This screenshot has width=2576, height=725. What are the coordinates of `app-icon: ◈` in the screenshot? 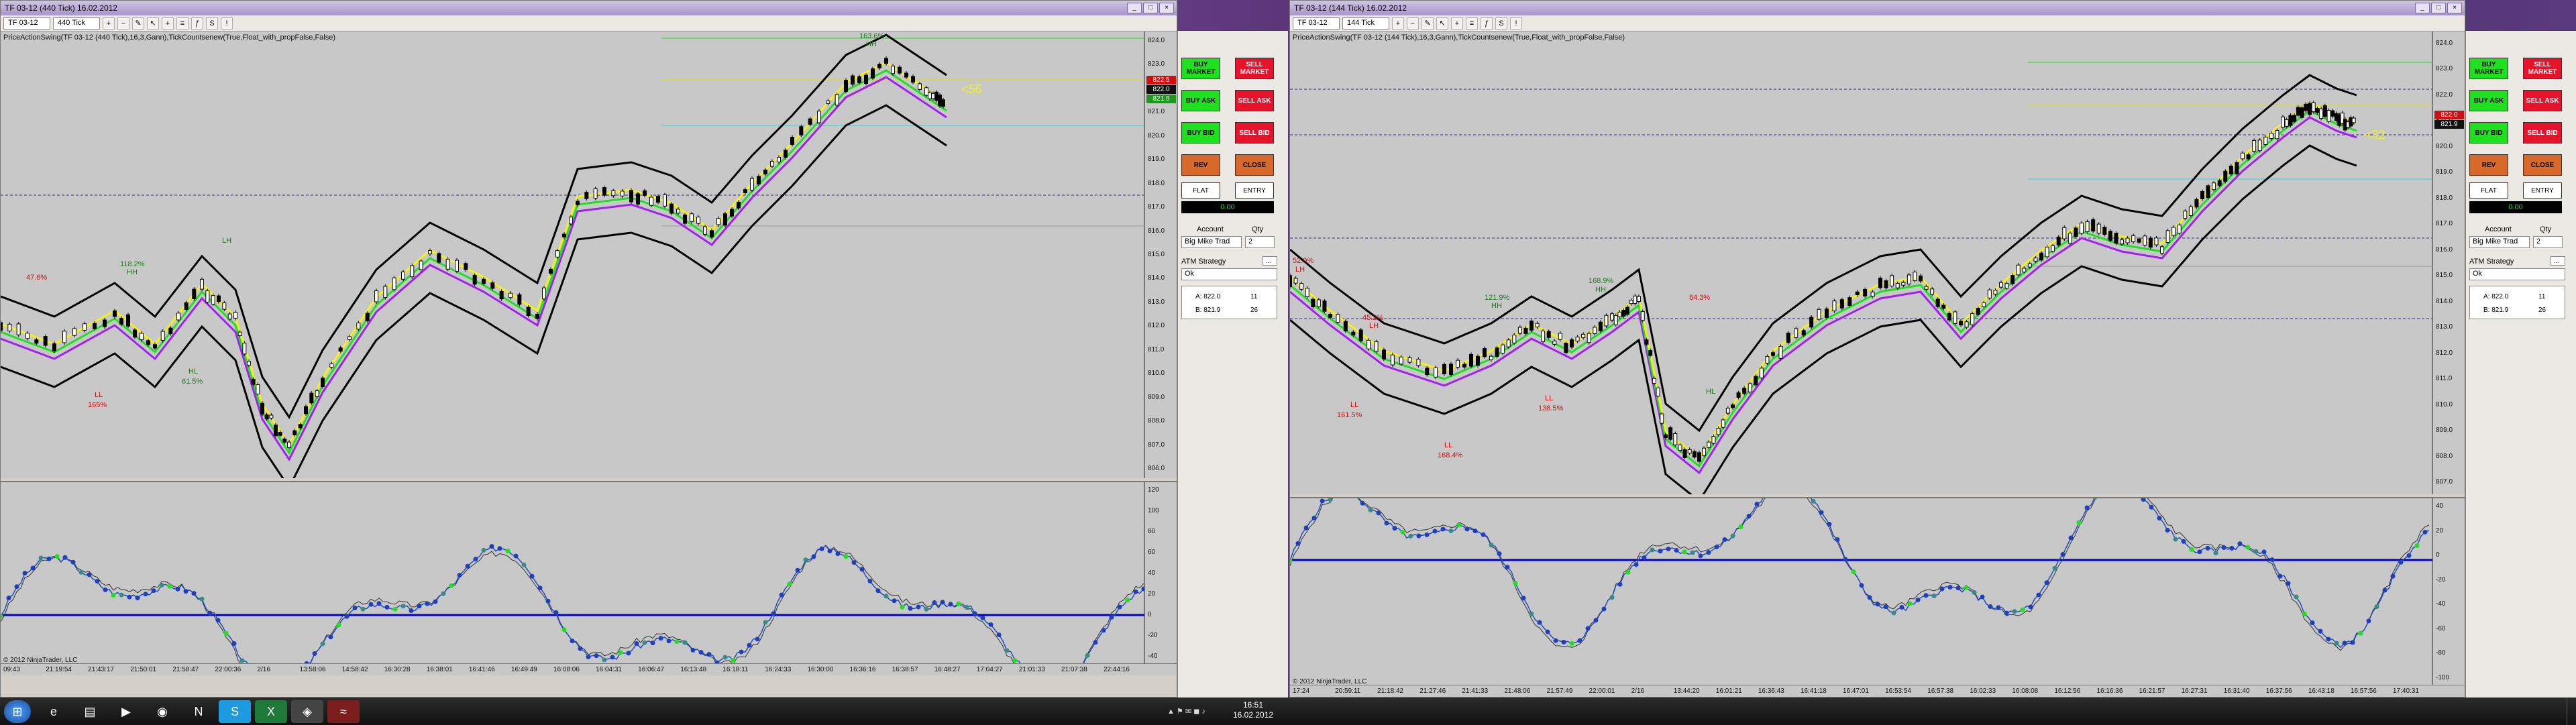 It's located at (307, 711).